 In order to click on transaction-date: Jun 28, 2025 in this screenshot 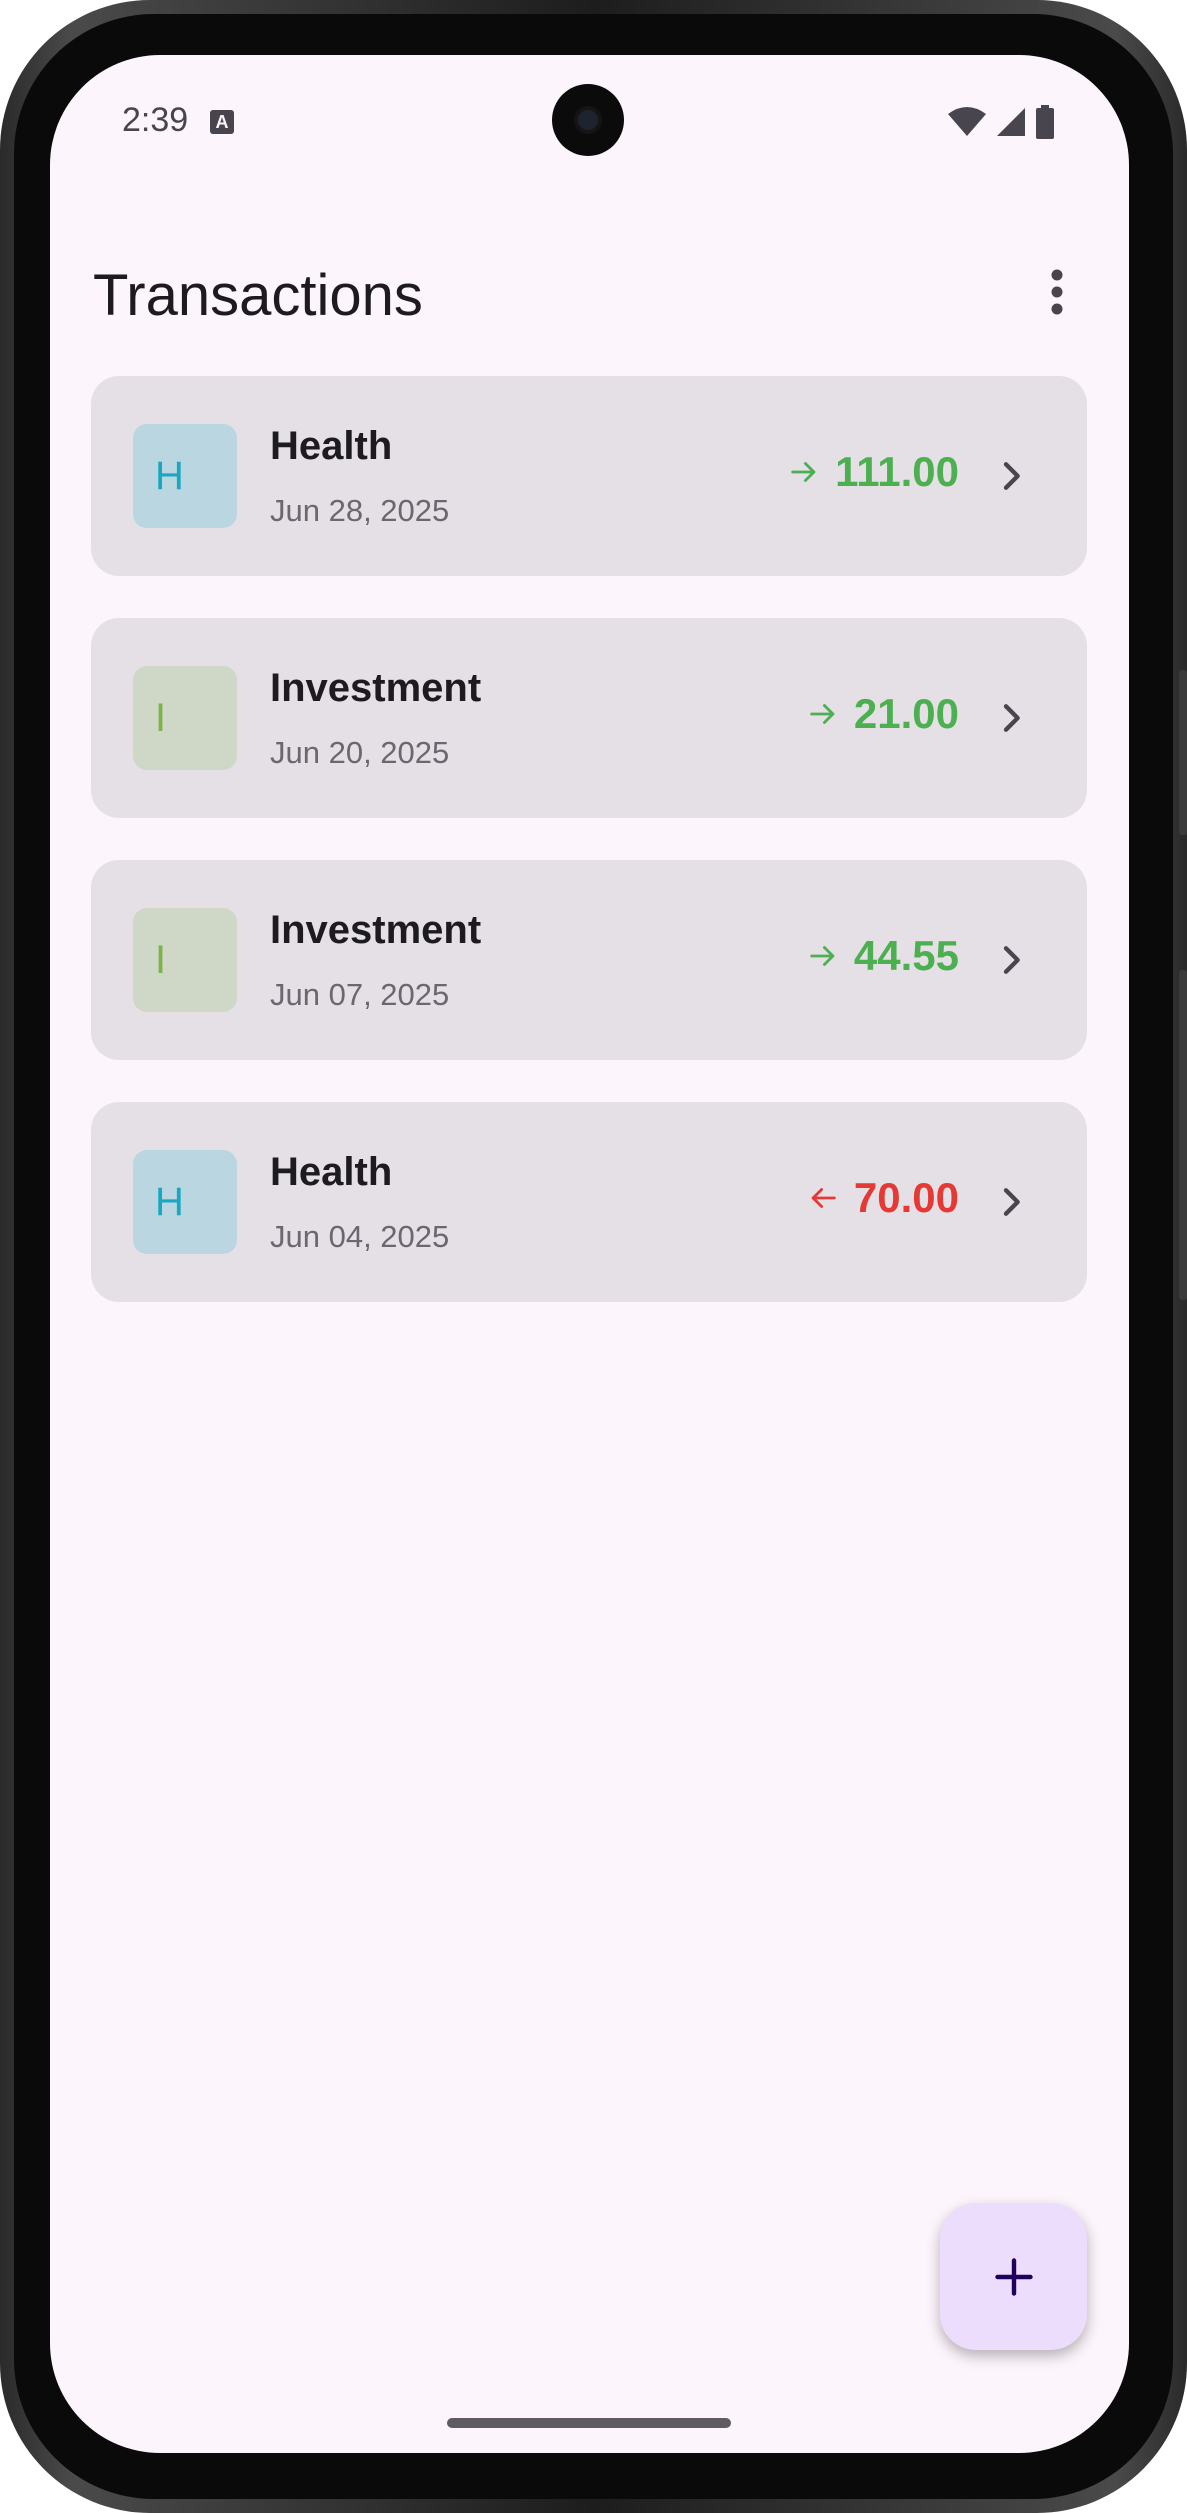, I will do `click(360, 510)`.